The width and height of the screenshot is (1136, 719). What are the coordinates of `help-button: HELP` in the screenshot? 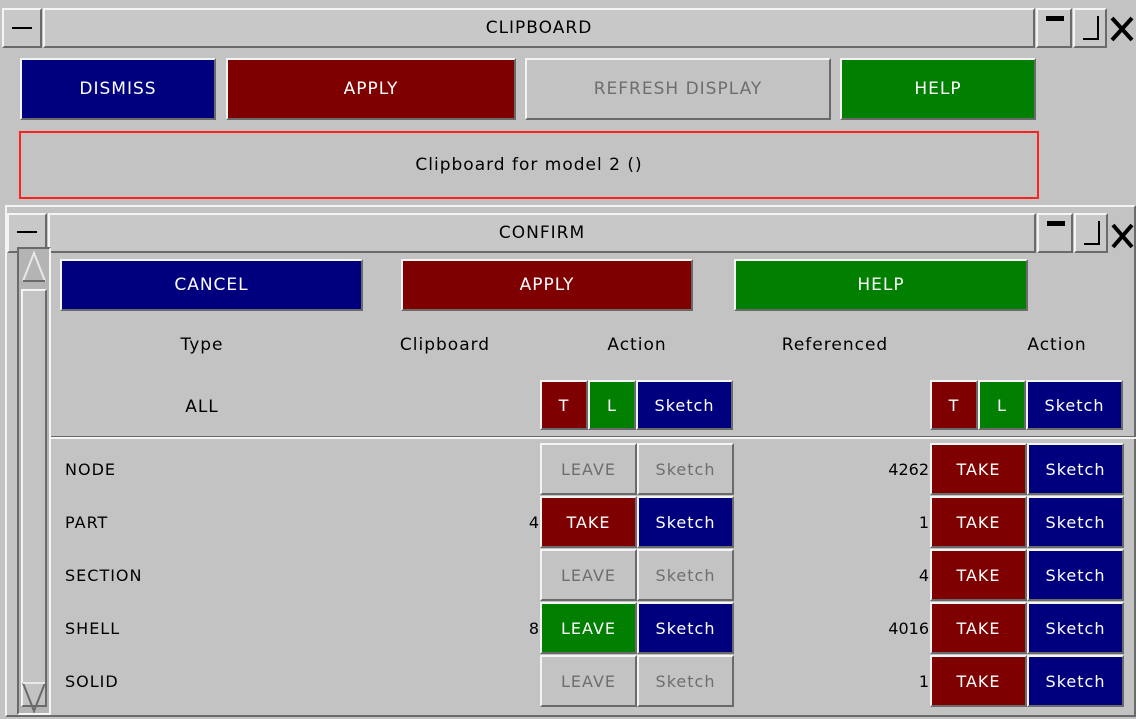 It's located at (938, 89).